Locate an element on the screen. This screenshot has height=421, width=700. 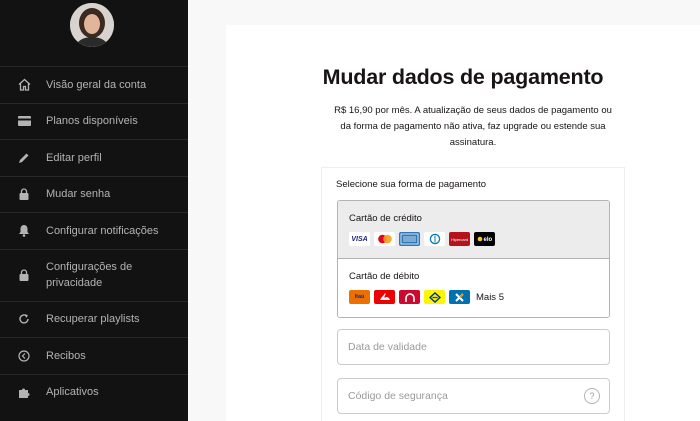
sidebar-item-label: Recibos is located at coordinates (66, 355).